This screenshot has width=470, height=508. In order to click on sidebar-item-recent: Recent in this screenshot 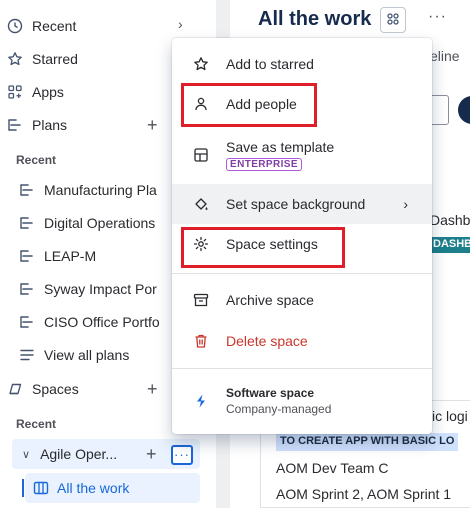, I will do `click(41, 26)`.